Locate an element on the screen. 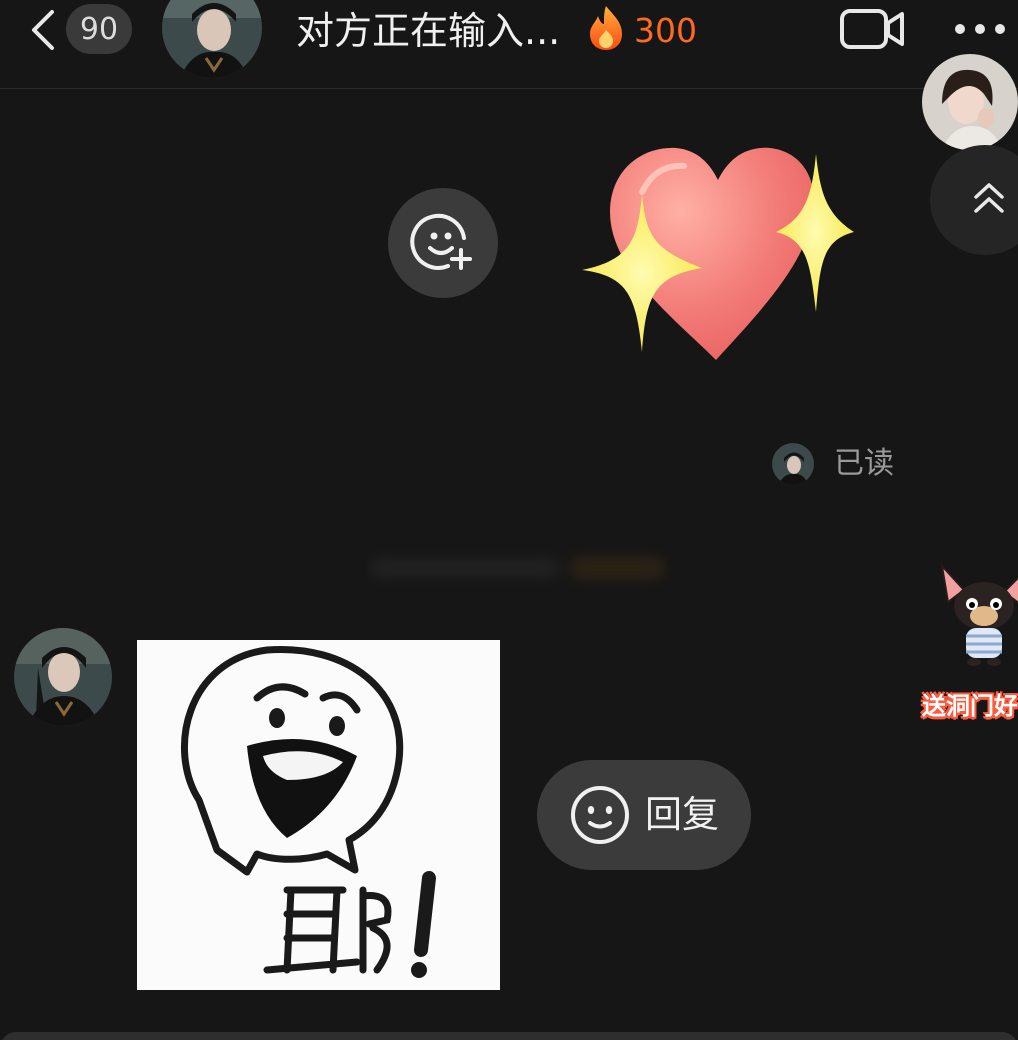 The image size is (1018, 1040). meme-image-message: 耶! is located at coordinates (318, 815).